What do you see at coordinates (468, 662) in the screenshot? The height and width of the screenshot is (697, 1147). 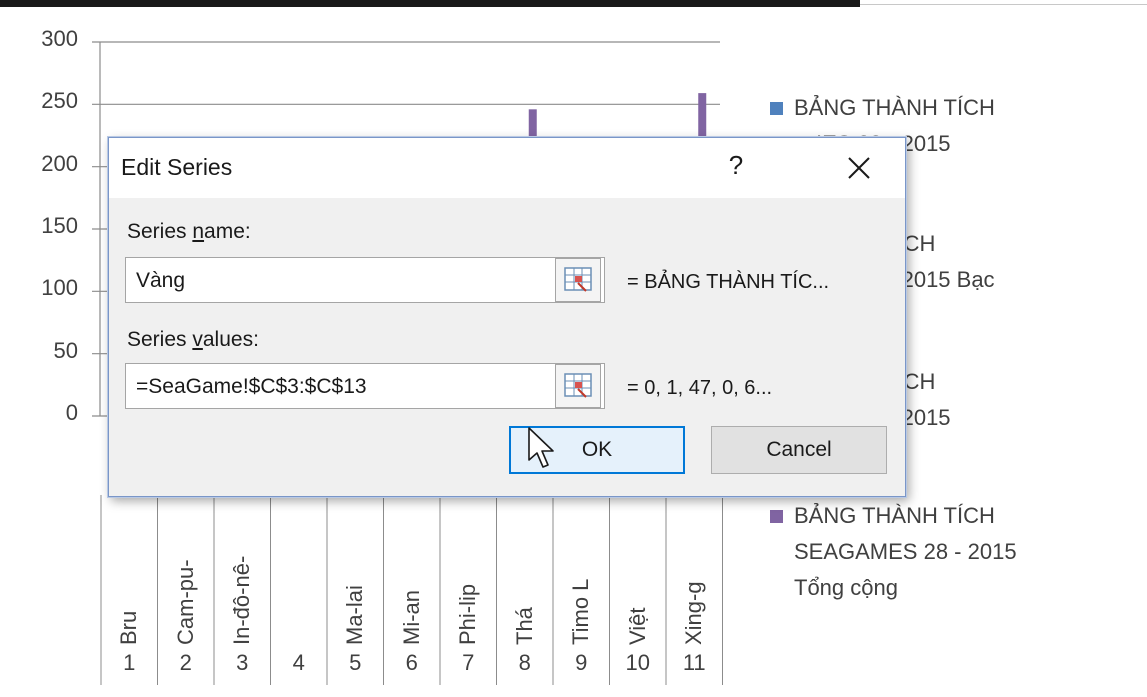 I see `x-category-number: 7` at bounding box center [468, 662].